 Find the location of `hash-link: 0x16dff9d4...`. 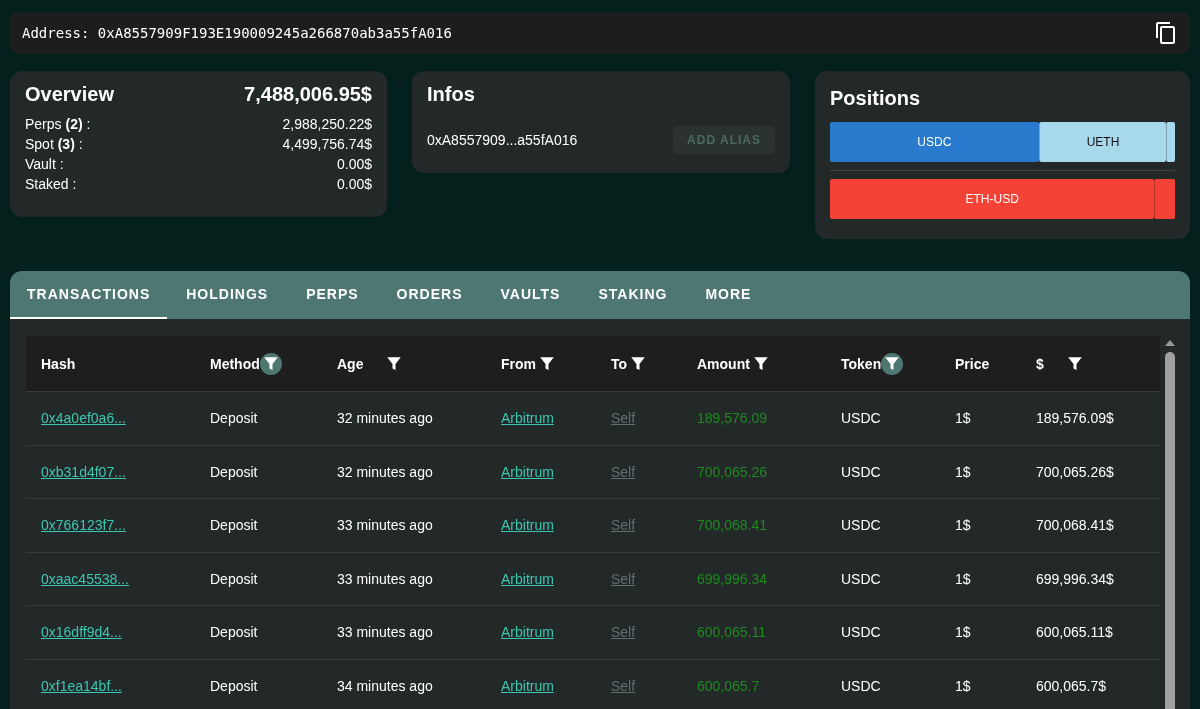

hash-link: 0x16dff9d4... is located at coordinates (81, 632).